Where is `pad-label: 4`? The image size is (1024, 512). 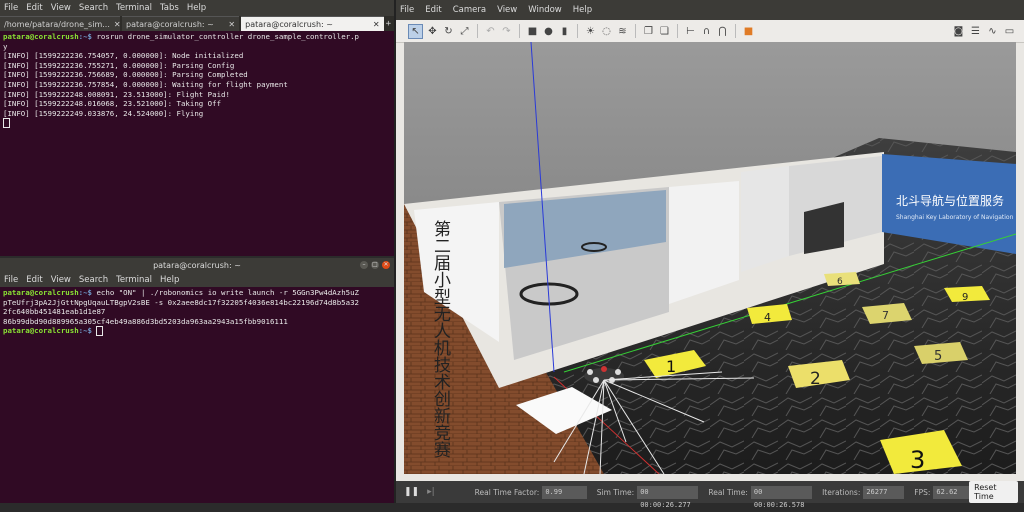 pad-label: 4 is located at coordinates (767, 317).